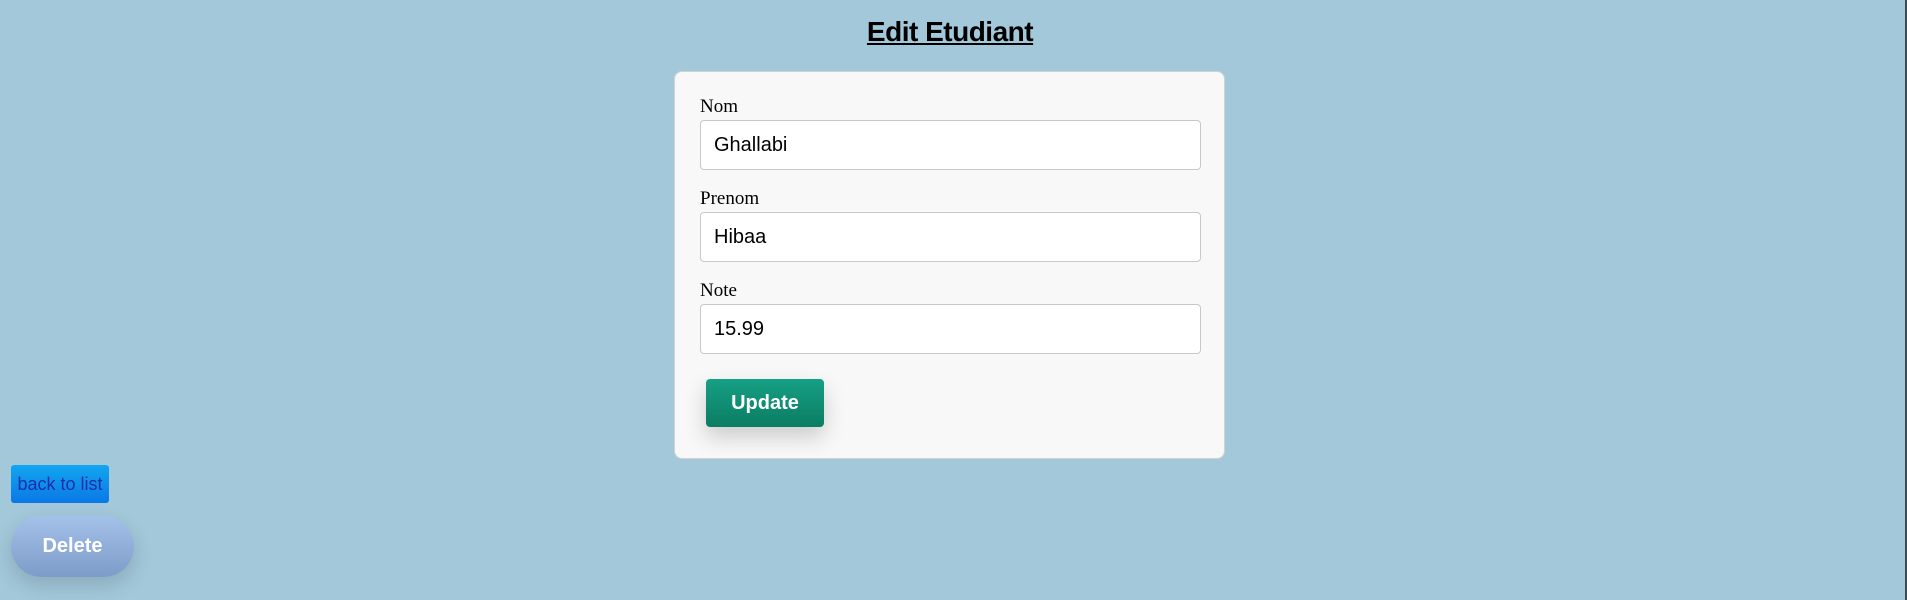  I want to click on nom-input, so click(950, 145).